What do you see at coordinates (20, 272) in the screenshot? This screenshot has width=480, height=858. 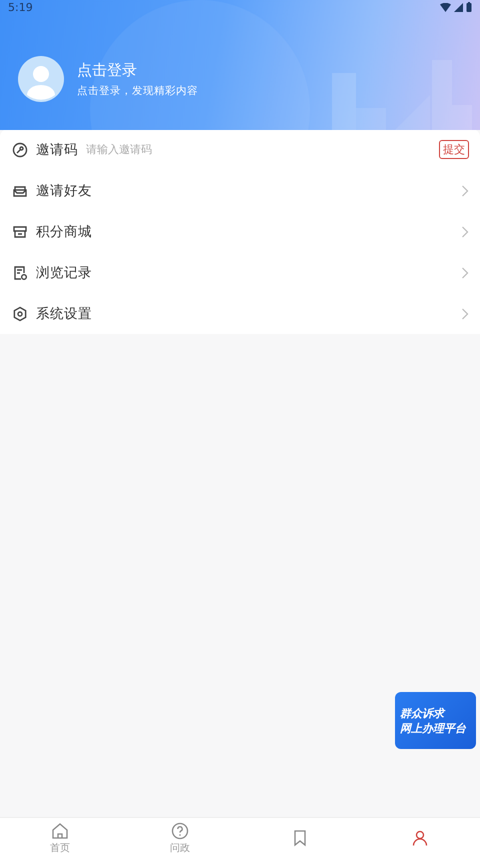 I see `document-icon` at bounding box center [20, 272].